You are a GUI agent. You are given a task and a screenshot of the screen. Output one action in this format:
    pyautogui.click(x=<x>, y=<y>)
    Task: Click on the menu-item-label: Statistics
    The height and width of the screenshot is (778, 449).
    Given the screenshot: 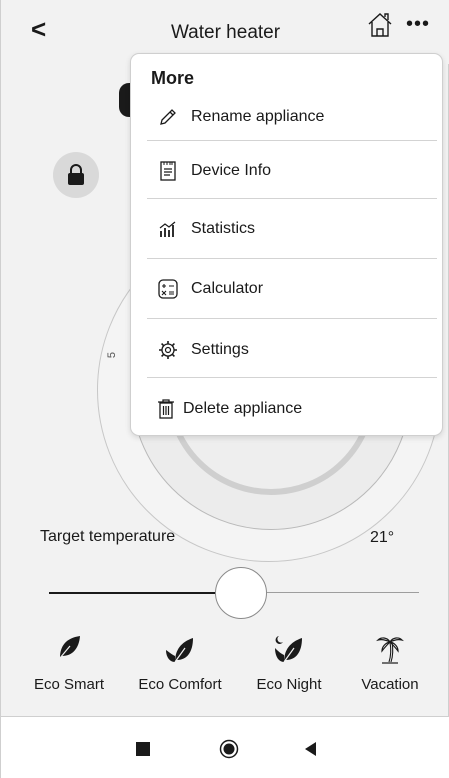 What is the action you would take?
    pyautogui.click(x=223, y=228)
    